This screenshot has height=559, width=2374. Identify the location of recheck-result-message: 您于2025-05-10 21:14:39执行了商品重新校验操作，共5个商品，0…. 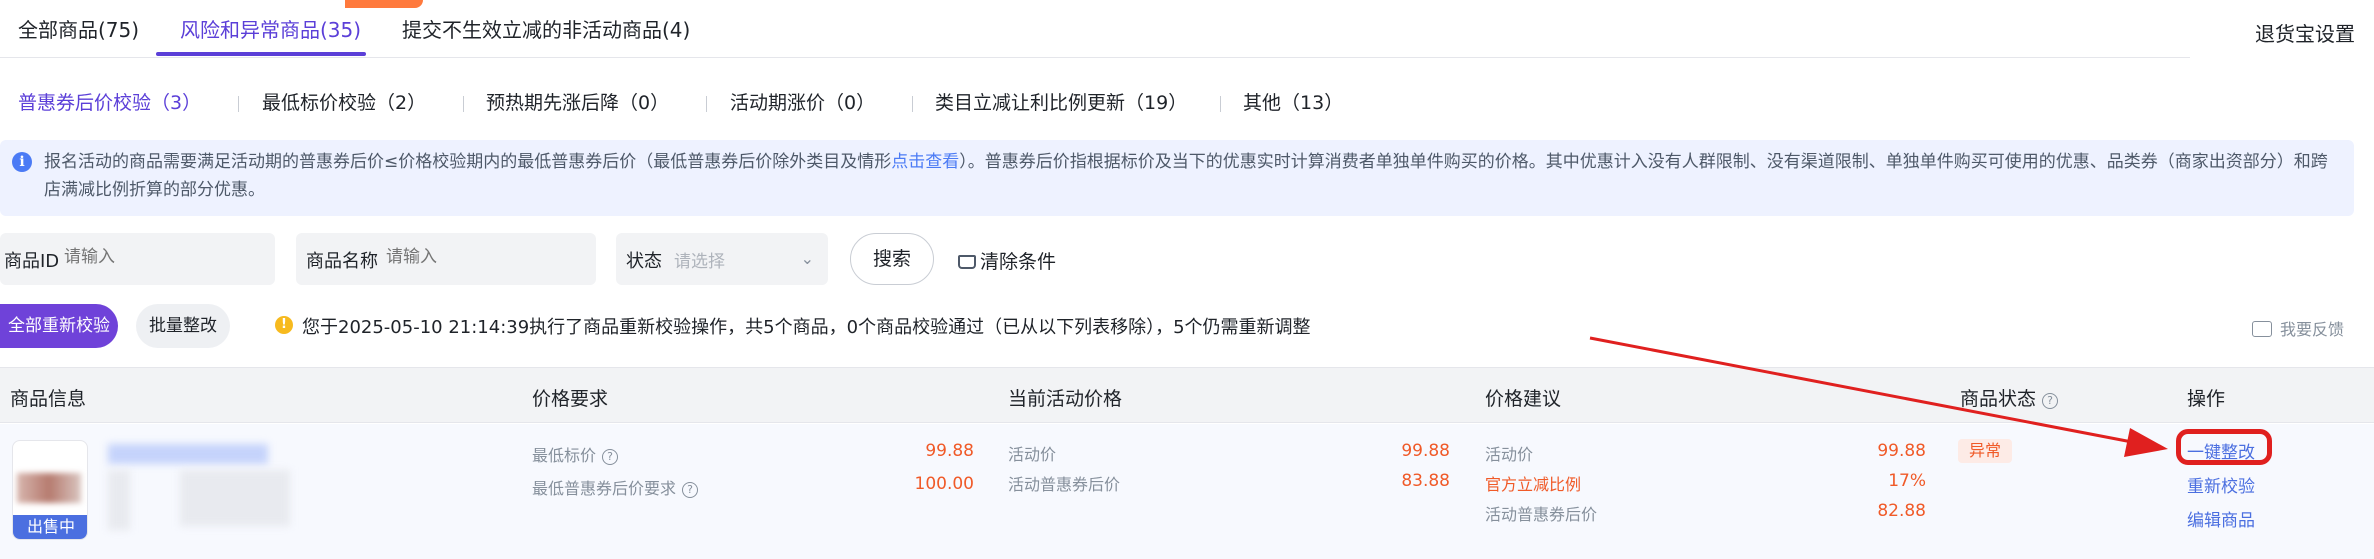
(806, 327).